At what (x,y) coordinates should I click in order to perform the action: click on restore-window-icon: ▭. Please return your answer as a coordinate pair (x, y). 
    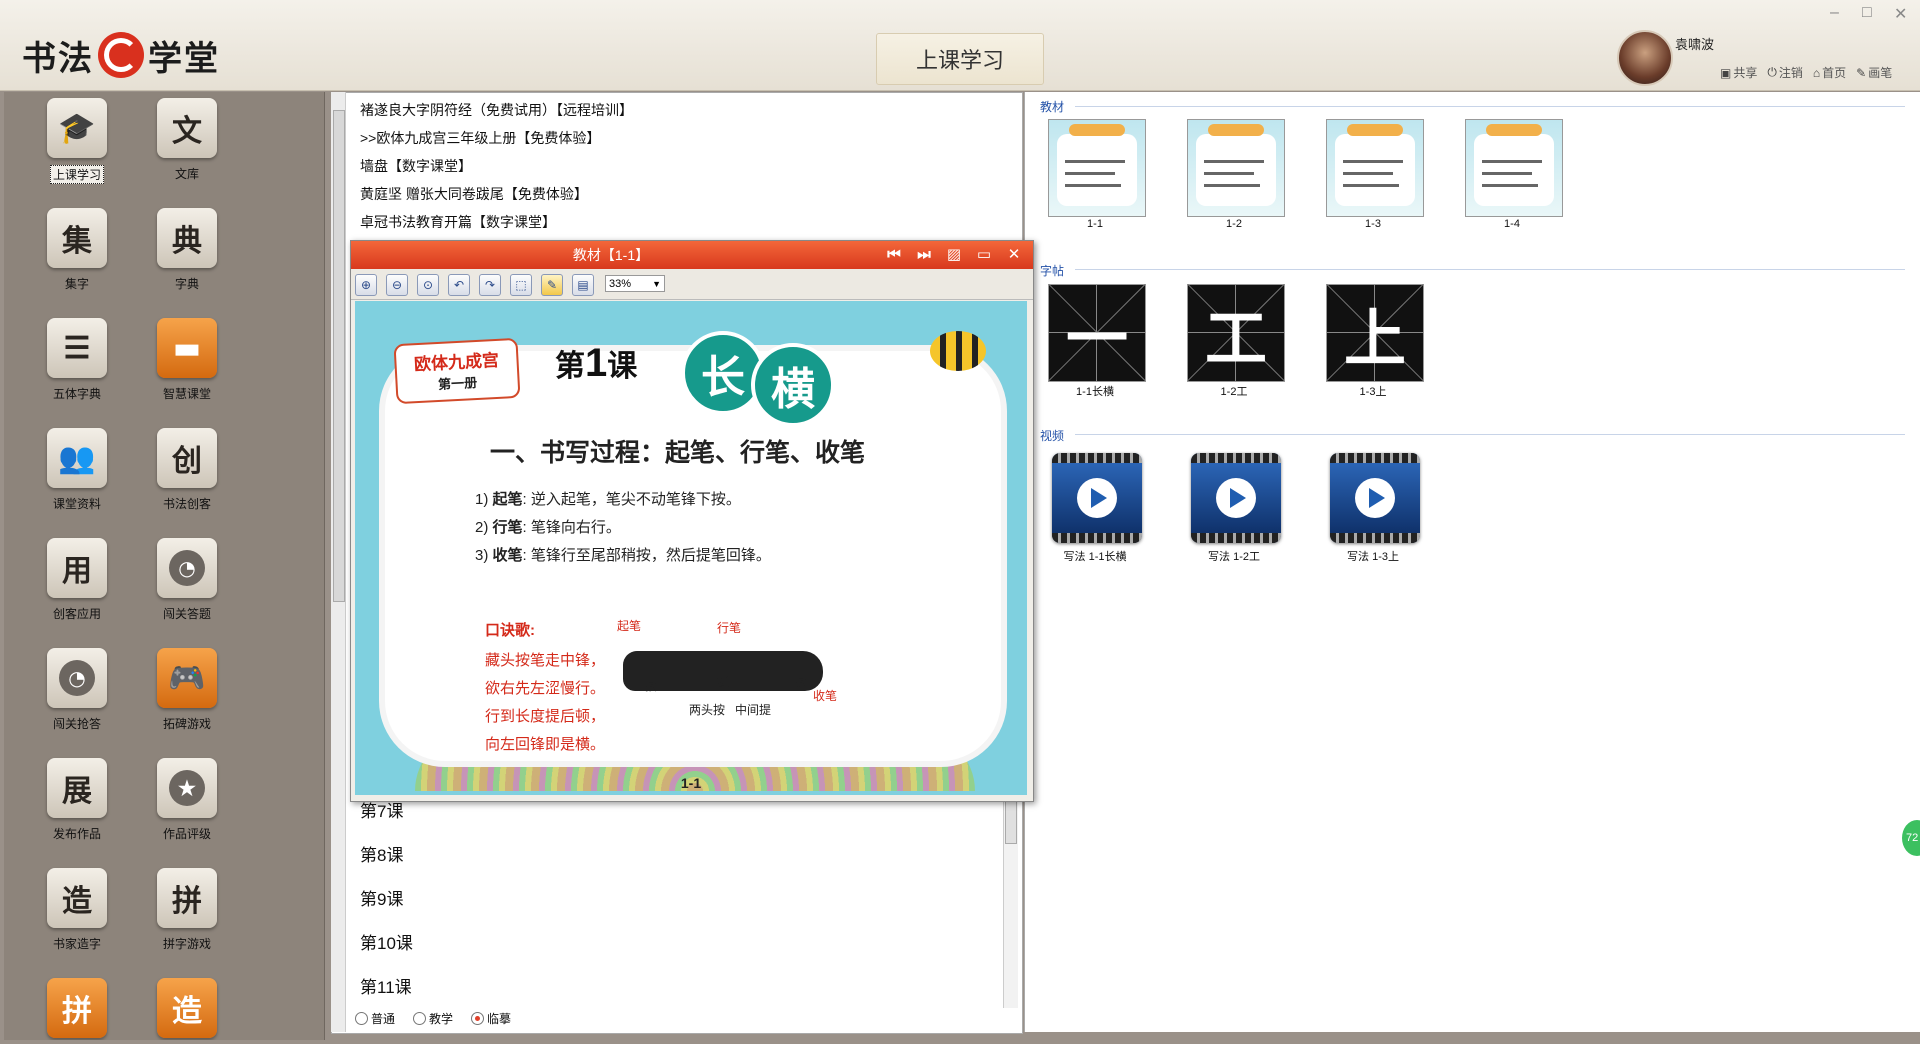
    Looking at the image, I should click on (984, 255).